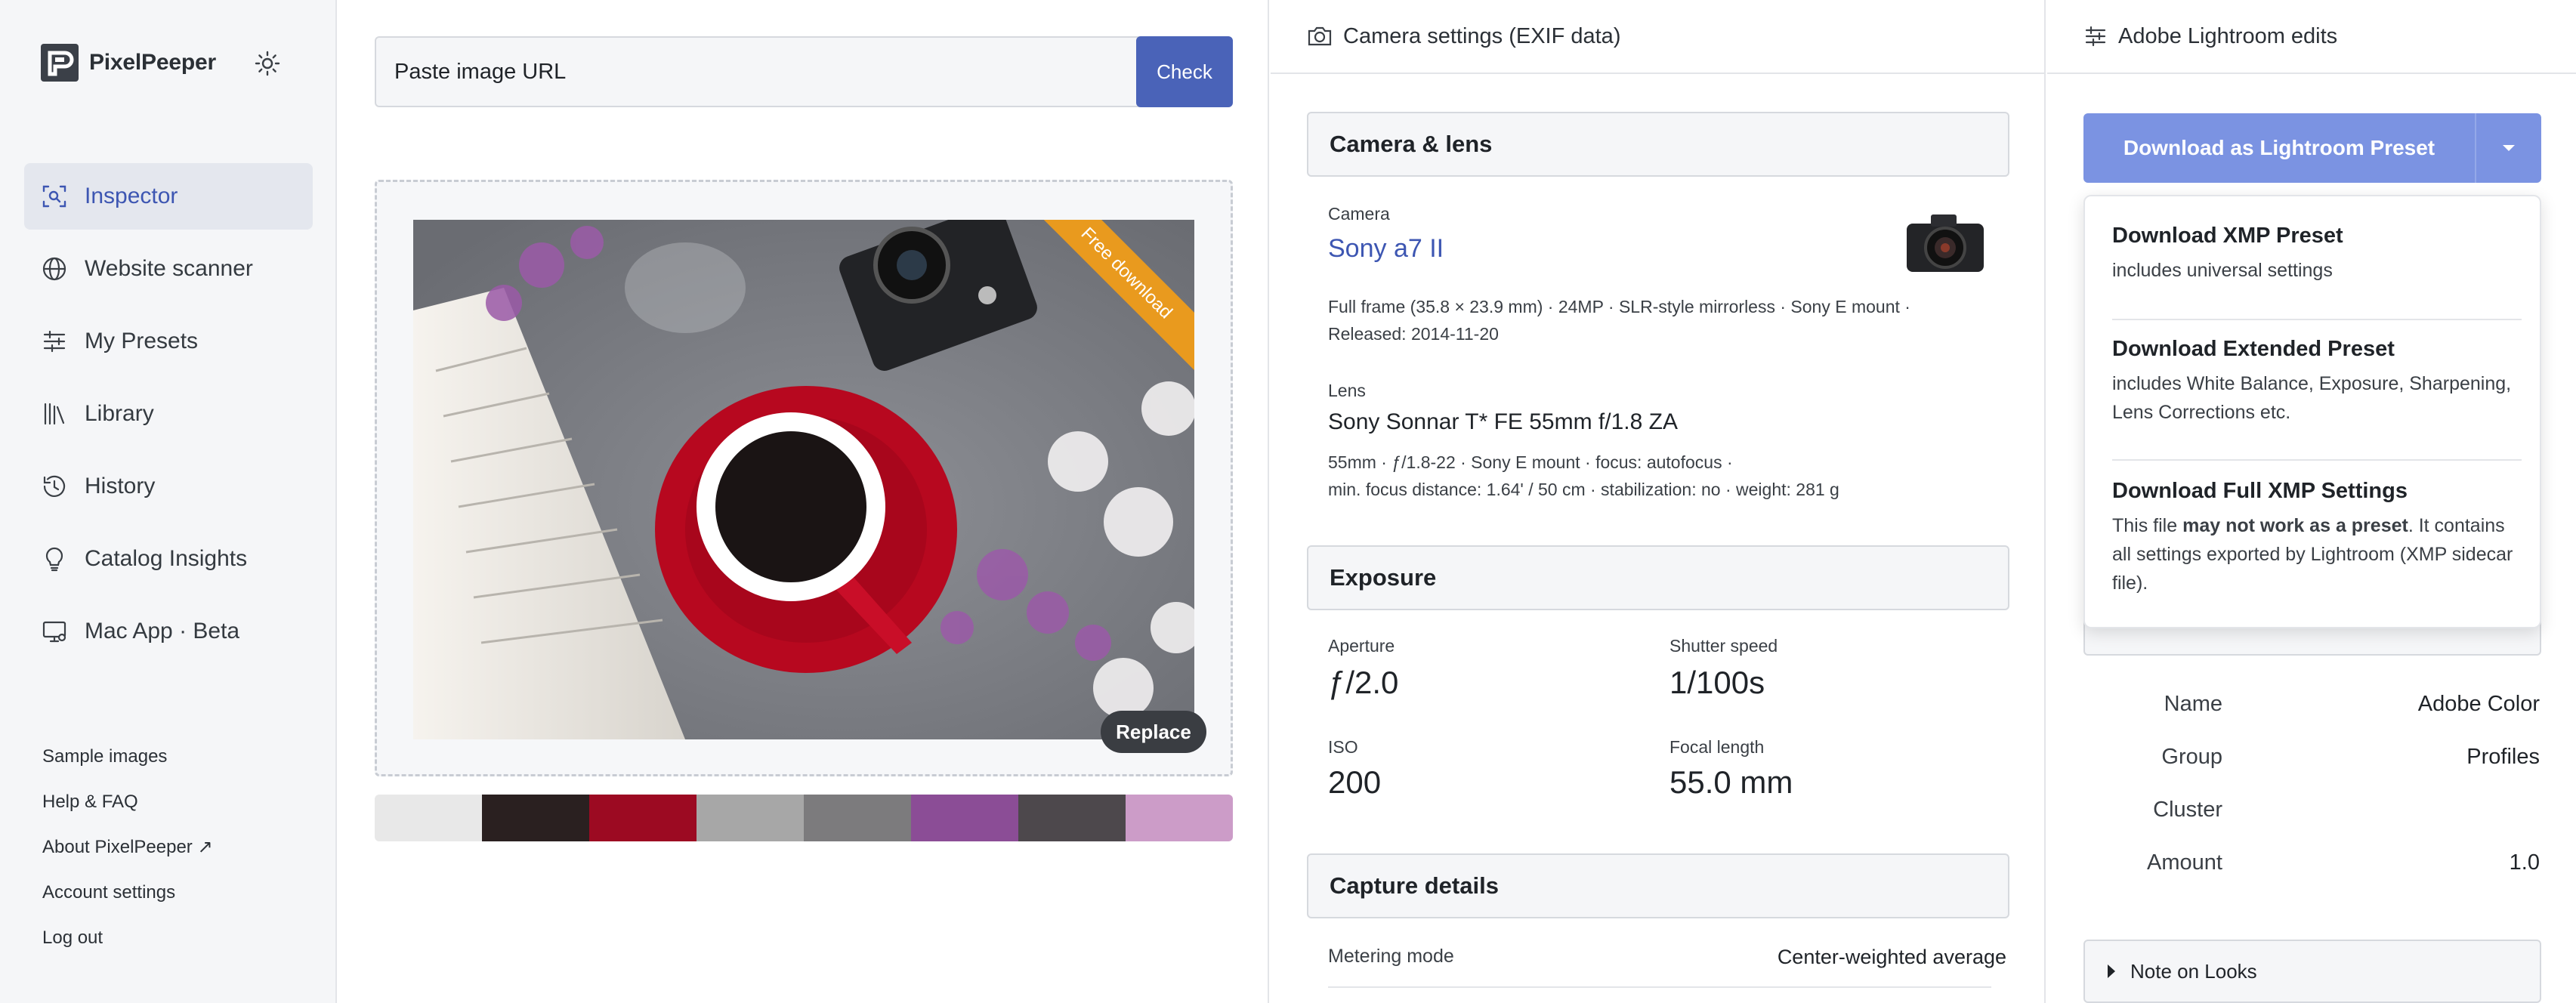  I want to click on nav-item-mac-app: Mac App · Beta, so click(168, 631).